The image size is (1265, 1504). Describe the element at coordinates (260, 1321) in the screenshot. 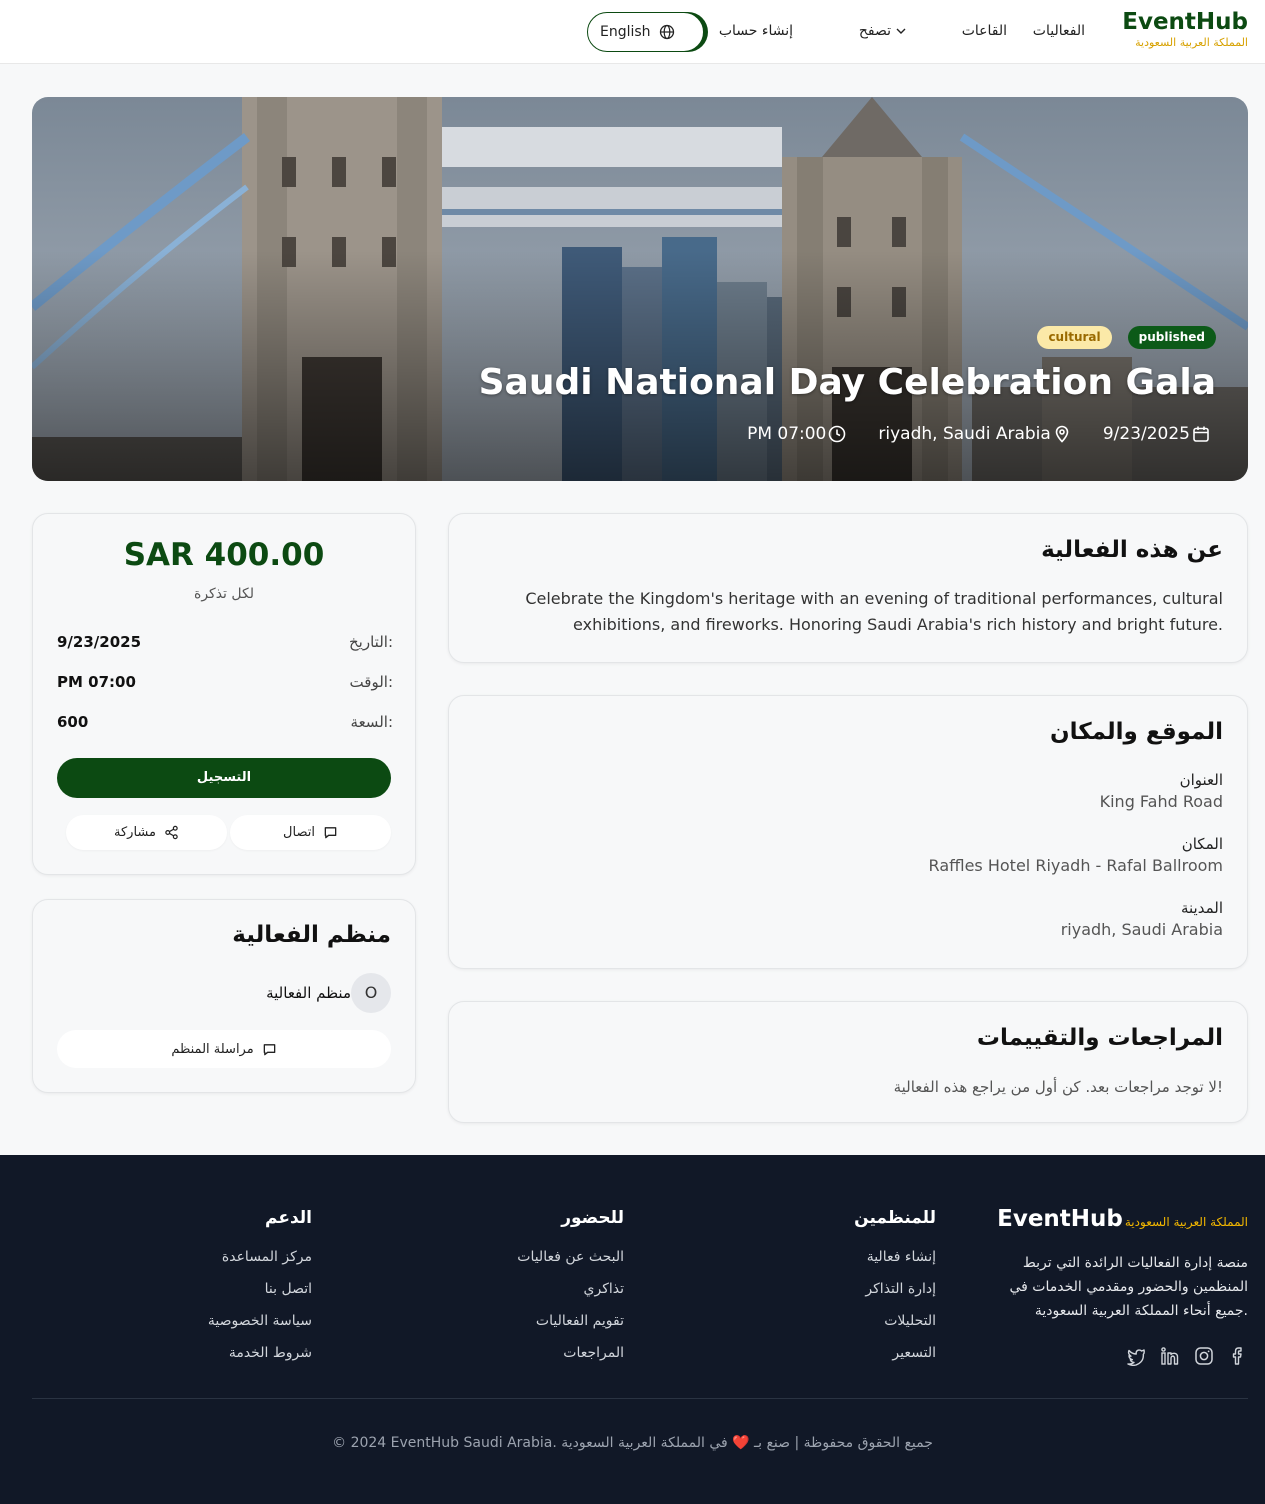

I see `footer-link-privacy: سياسة الخصوصية` at that location.